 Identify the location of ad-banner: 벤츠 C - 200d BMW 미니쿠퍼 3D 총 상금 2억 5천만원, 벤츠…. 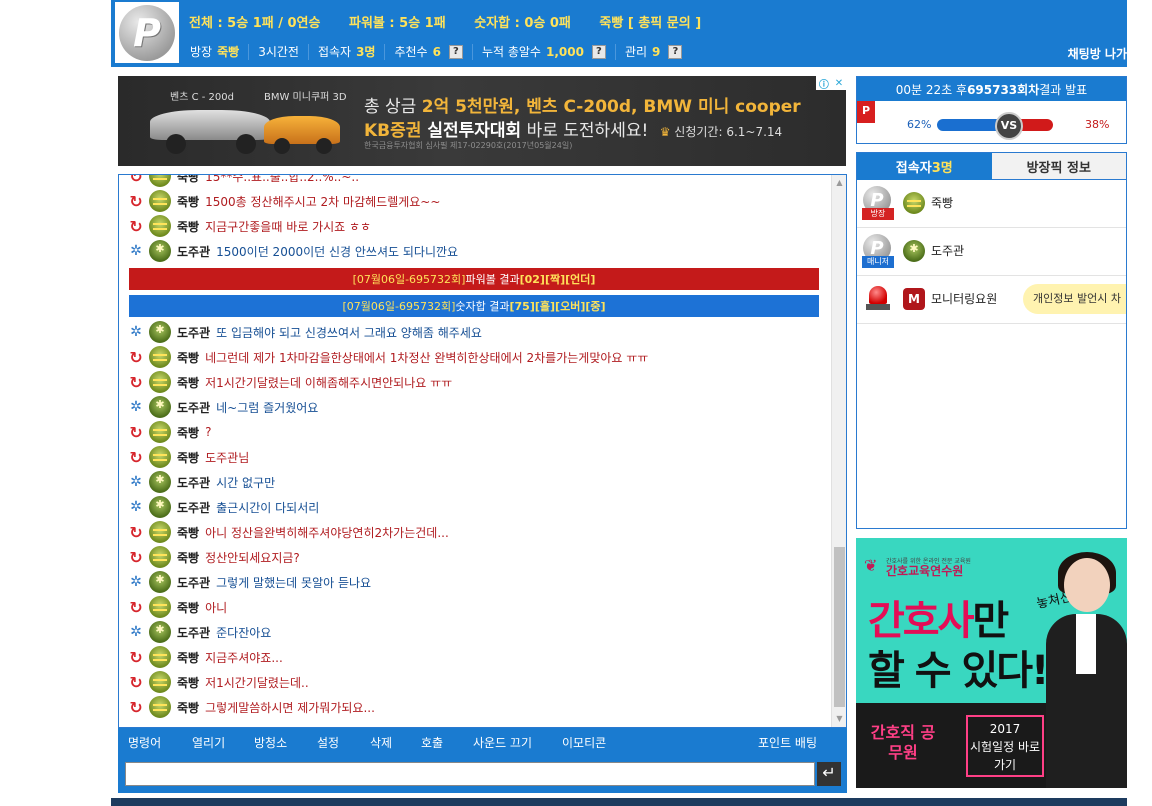
(482, 121).